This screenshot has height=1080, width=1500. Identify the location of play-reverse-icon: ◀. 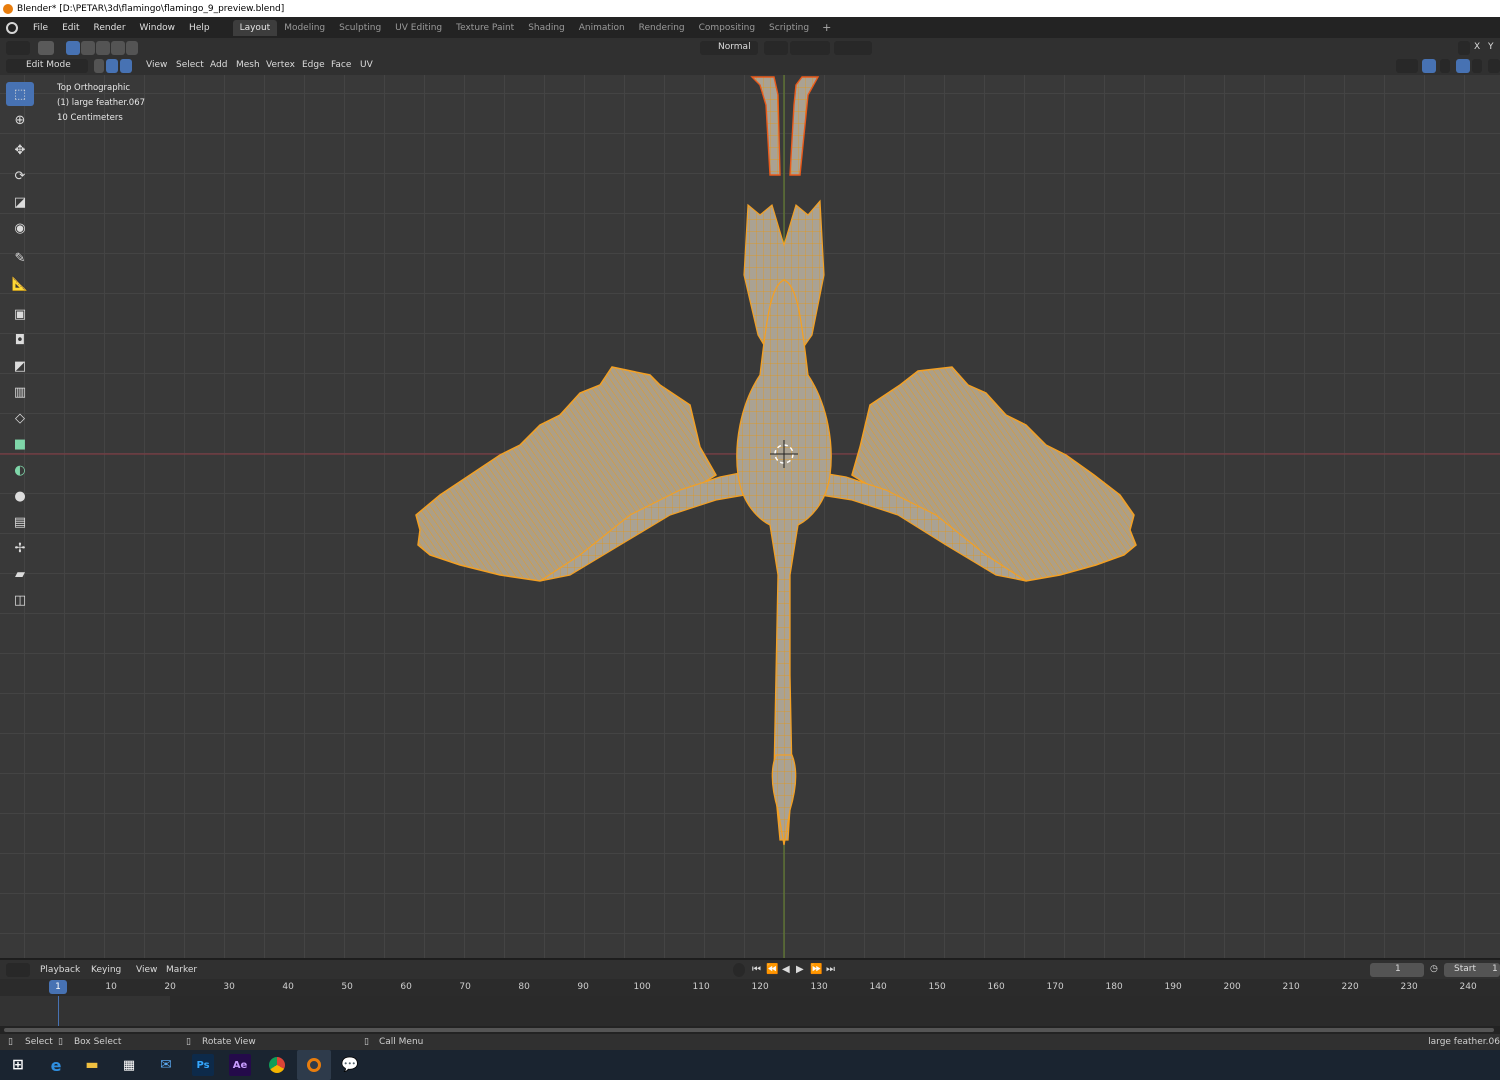
(786, 969).